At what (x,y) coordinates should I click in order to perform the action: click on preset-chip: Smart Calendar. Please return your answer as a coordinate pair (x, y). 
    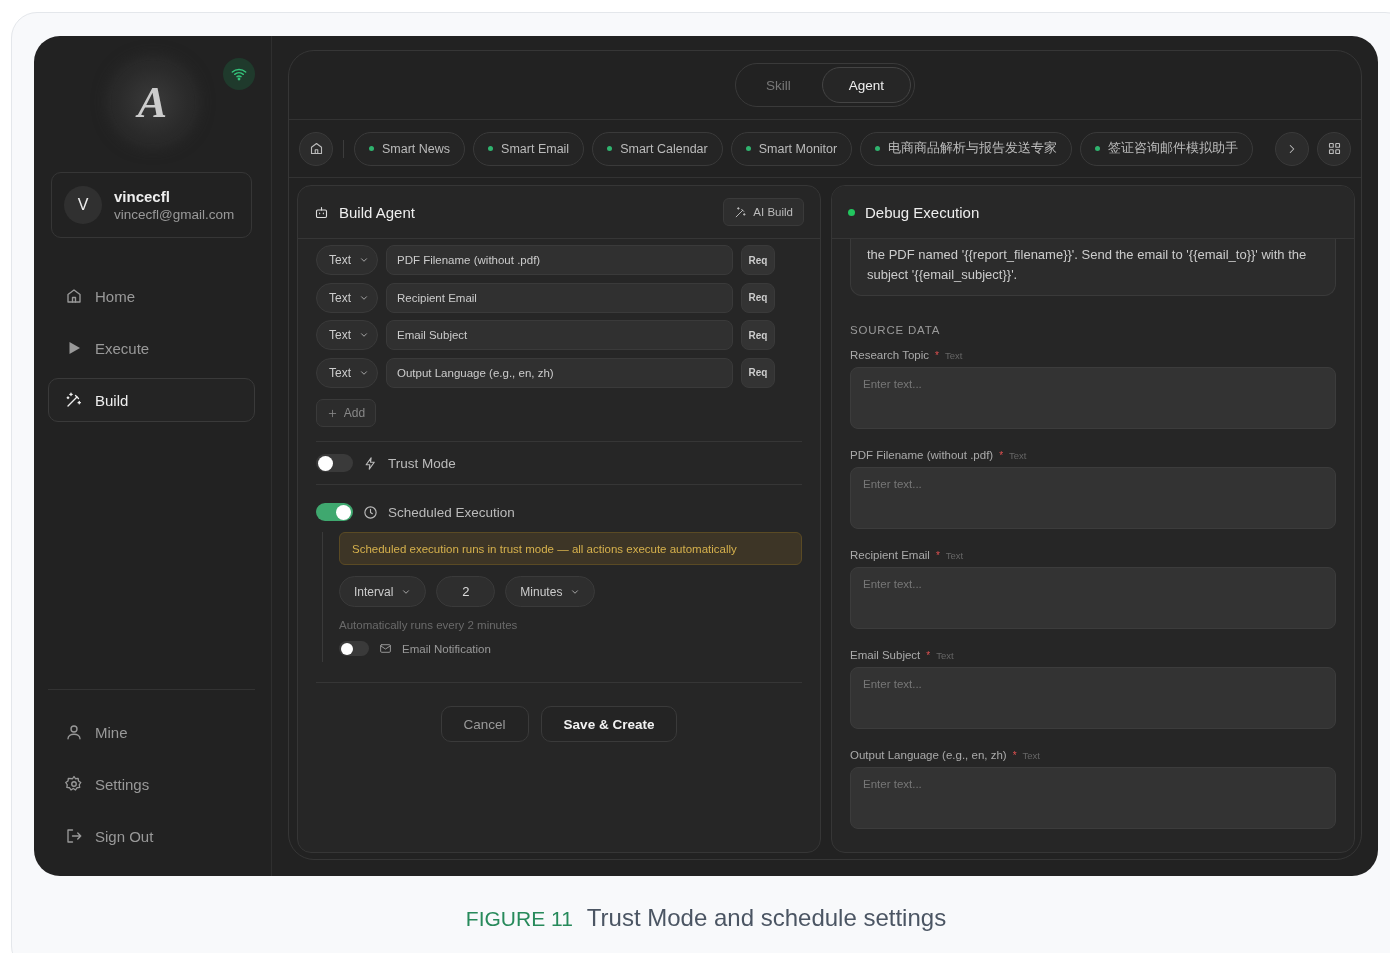
    Looking at the image, I should click on (657, 148).